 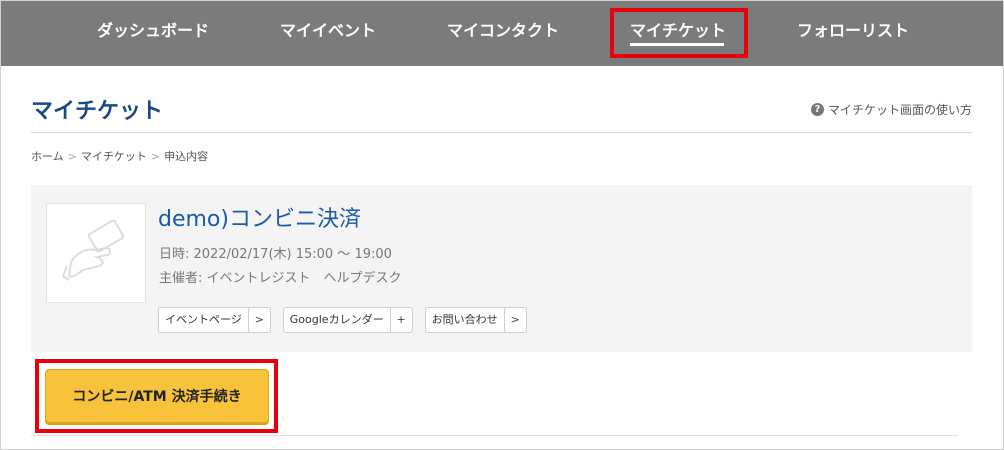 What do you see at coordinates (336, 319) in the screenshot?
I see `google-calendar-button-label: Googleカレンダー` at bounding box center [336, 319].